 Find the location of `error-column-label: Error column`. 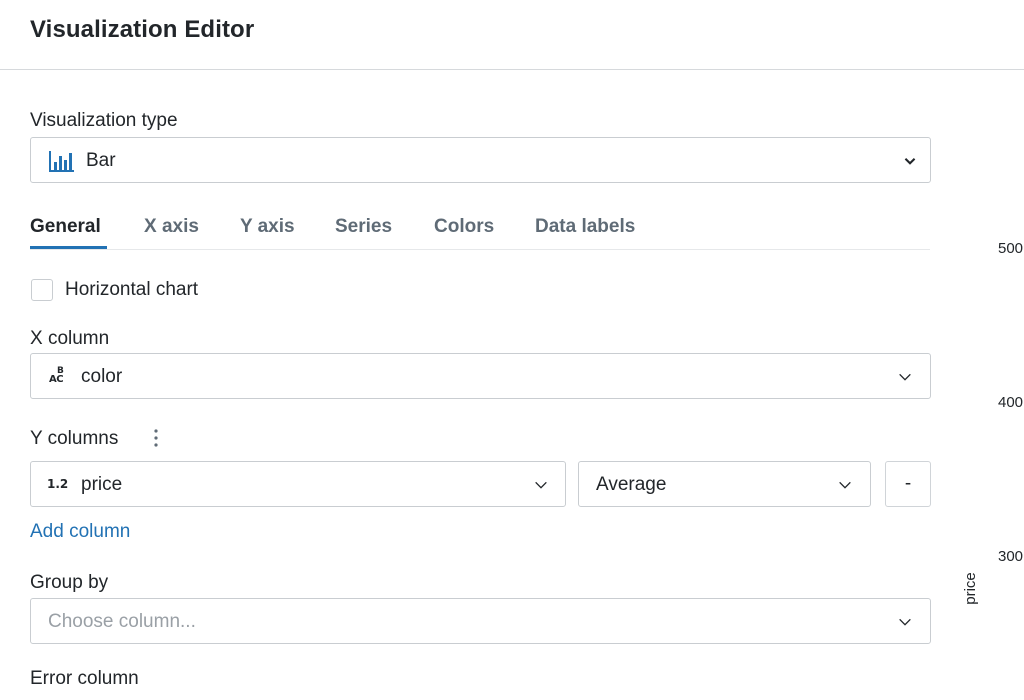

error-column-label: Error column is located at coordinates (84, 678).